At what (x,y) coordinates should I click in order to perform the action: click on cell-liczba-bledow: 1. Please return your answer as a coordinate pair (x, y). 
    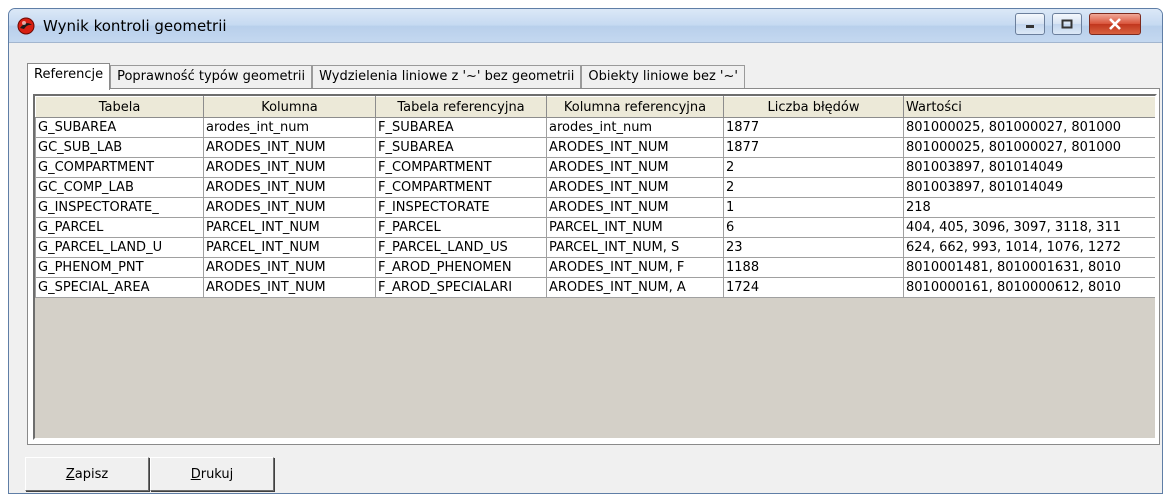
    Looking at the image, I should click on (813, 207).